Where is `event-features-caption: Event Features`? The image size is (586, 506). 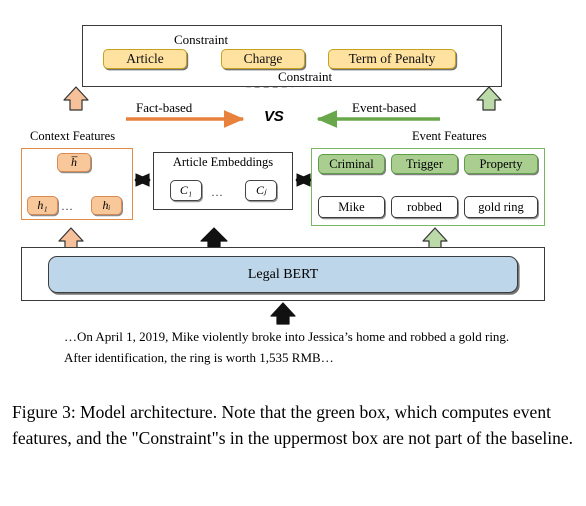 event-features-caption: Event Features is located at coordinates (449, 136).